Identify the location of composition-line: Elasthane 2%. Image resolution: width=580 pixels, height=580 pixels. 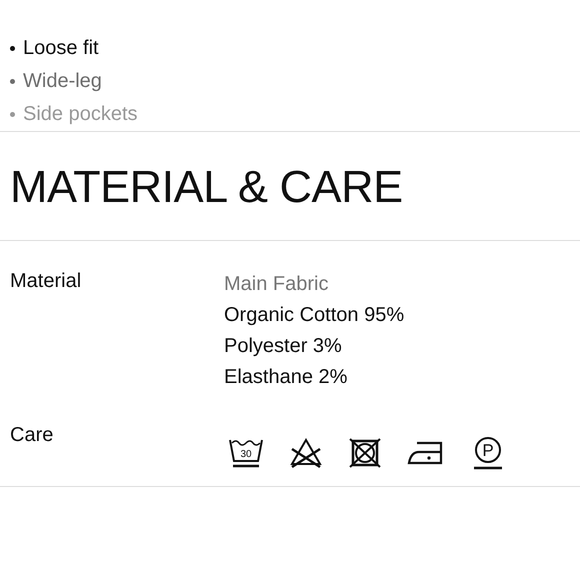
(286, 377).